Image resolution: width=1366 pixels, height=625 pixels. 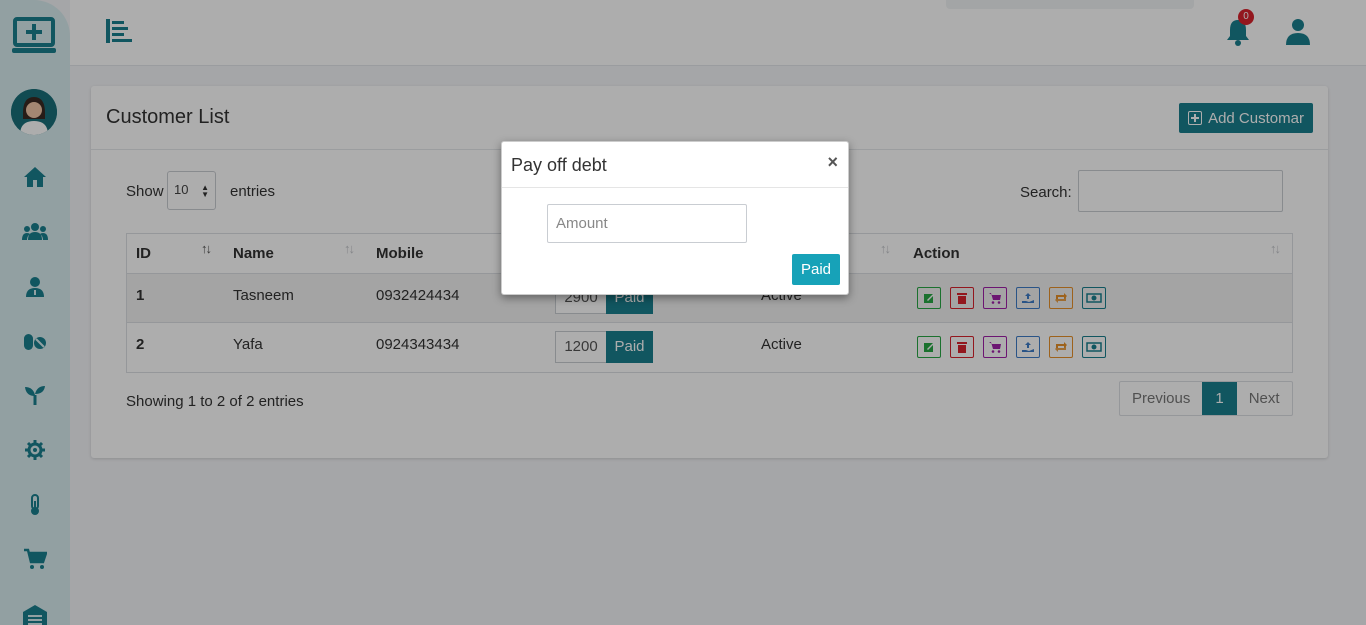 I want to click on paid-submit-button: Paid, so click(x=816, y=269).